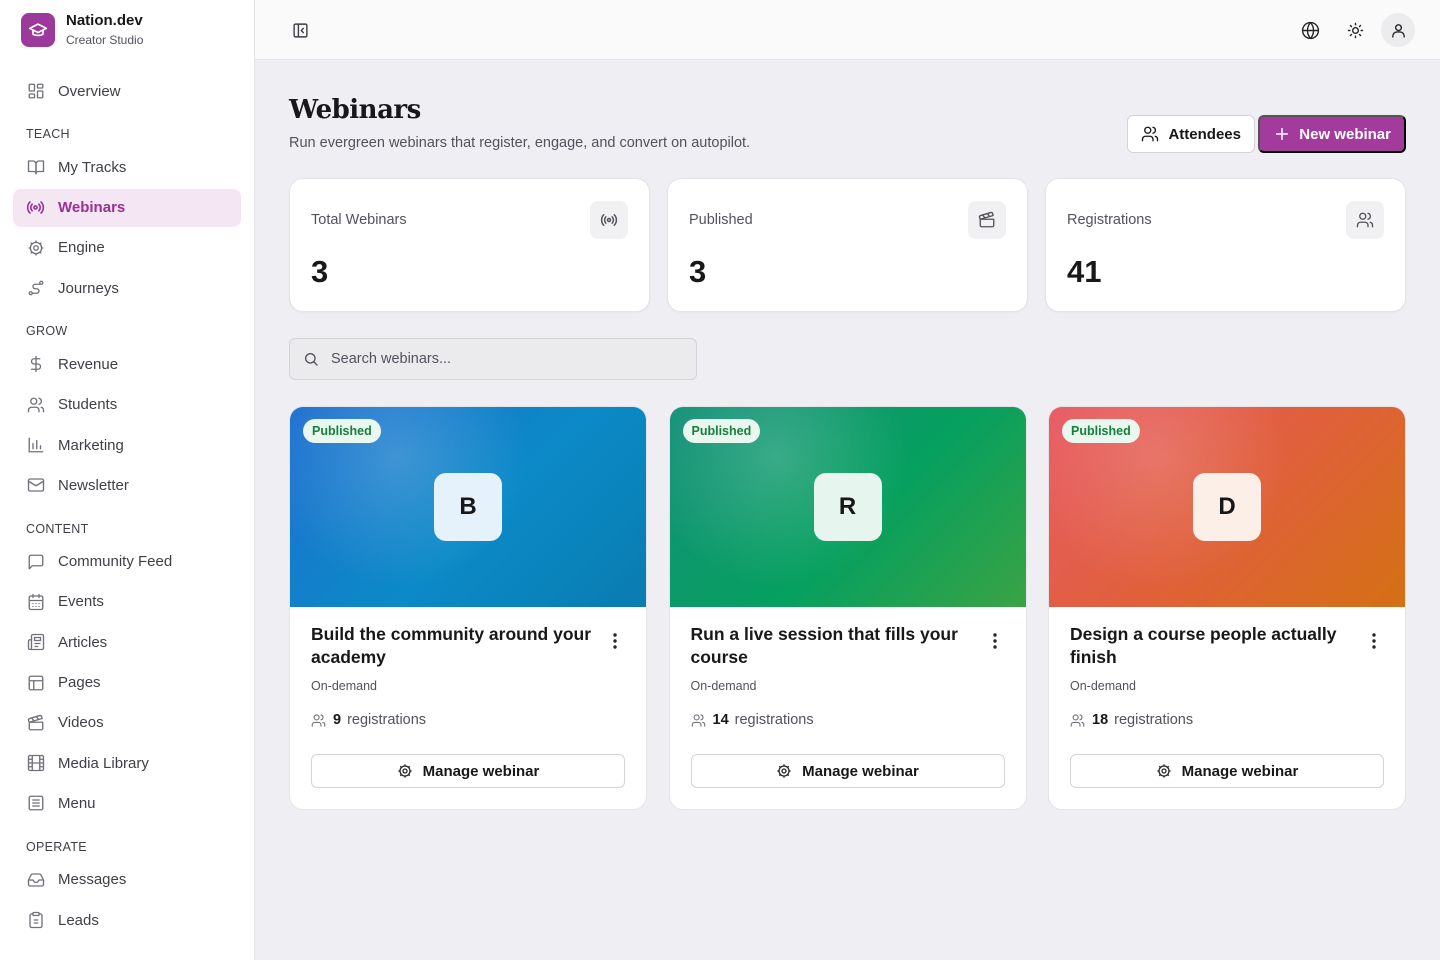  What do you see at coordinates (127, 602) in the screenshot?
I see `sidebar-item-events: Events` at bounding box center [127, 602].